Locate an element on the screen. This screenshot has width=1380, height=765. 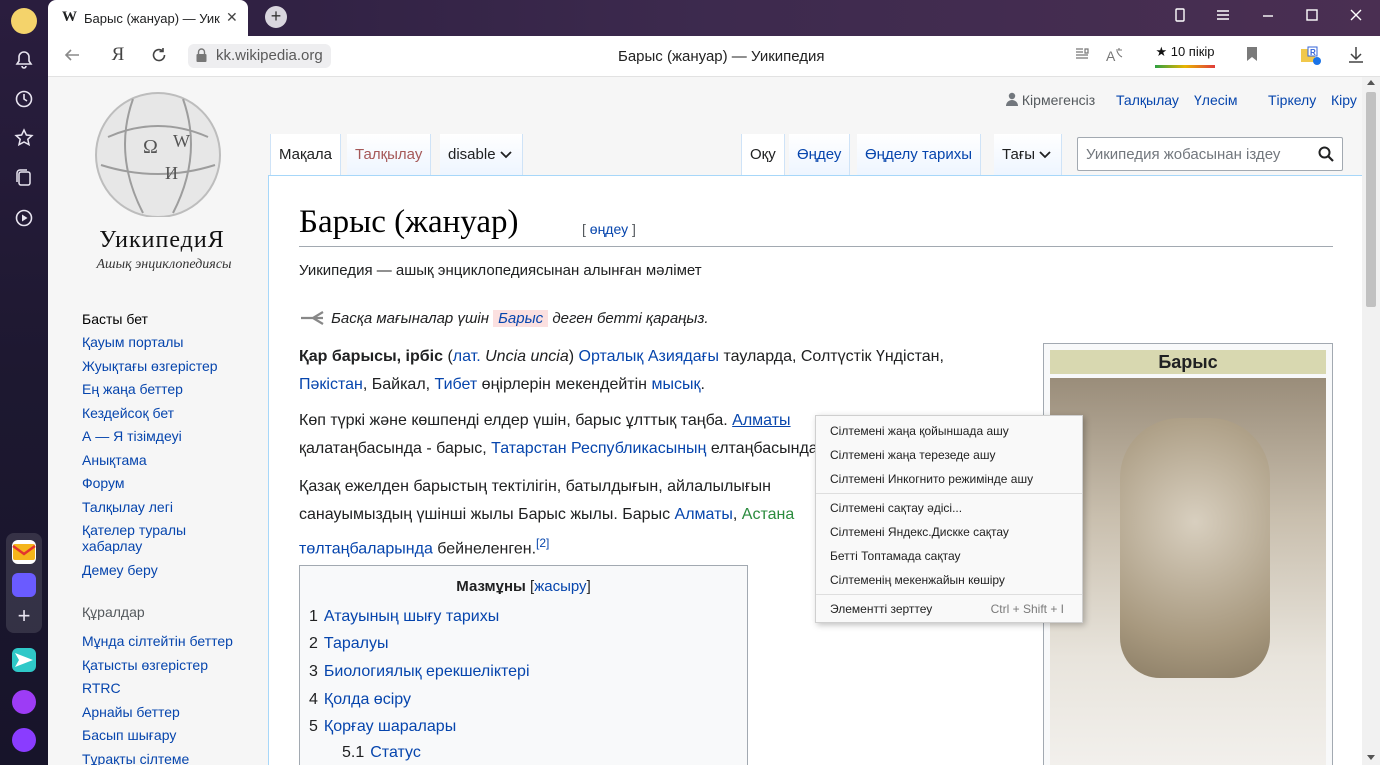
video-icon is located at coordinates (24, 220).